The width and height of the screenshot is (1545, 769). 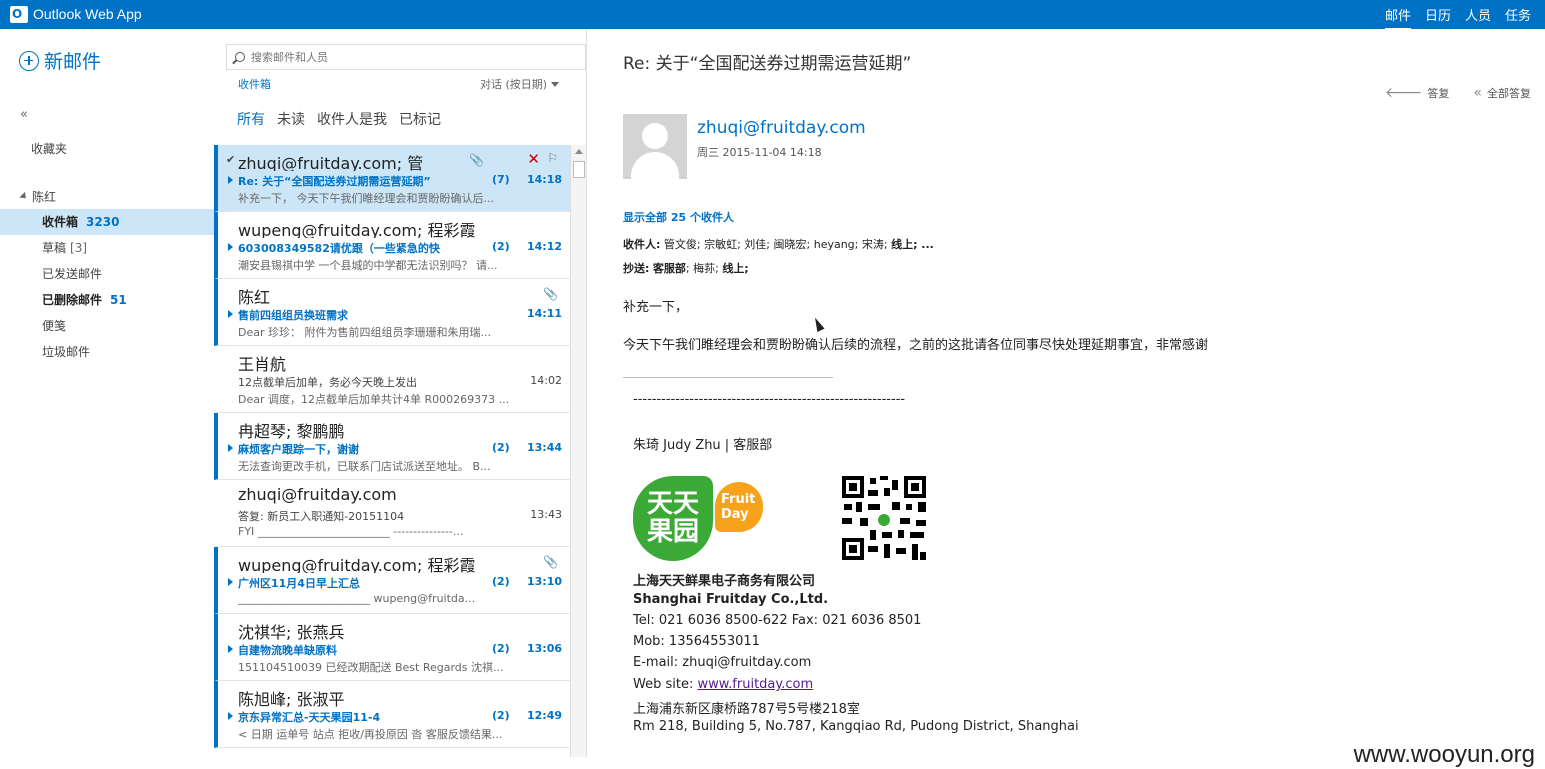 I want to click on thread-count: (7), so click(x=501, y=179).